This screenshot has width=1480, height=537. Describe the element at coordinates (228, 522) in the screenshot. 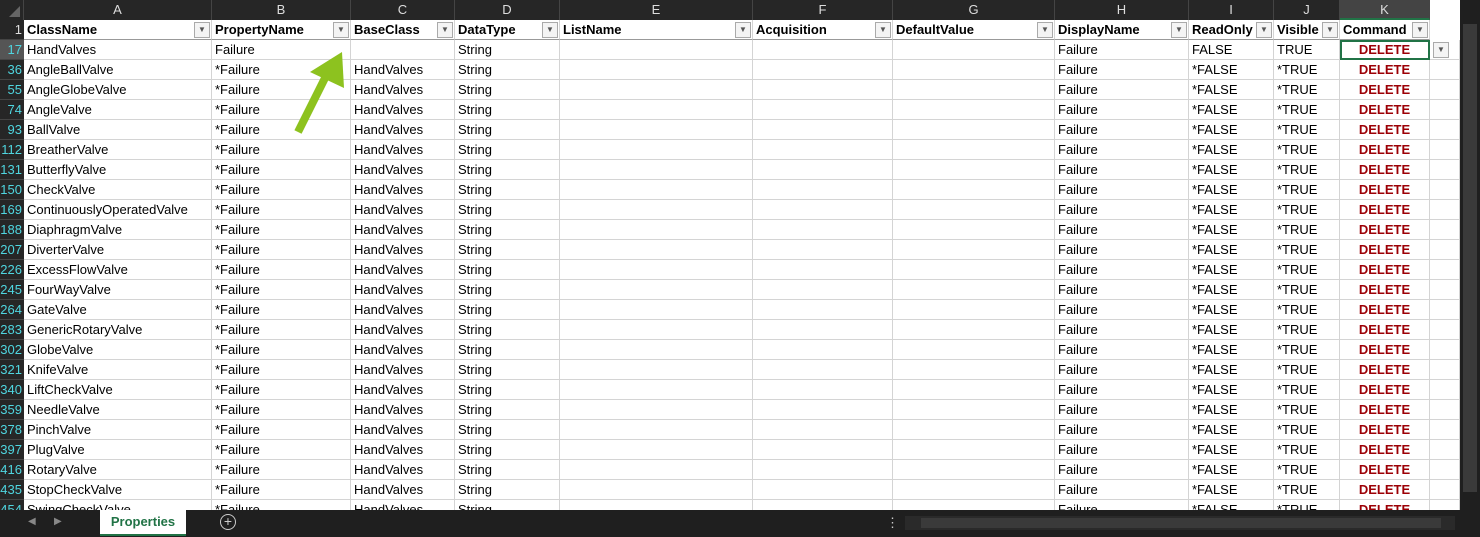

I see `add-sheet-icon: +` at that location.